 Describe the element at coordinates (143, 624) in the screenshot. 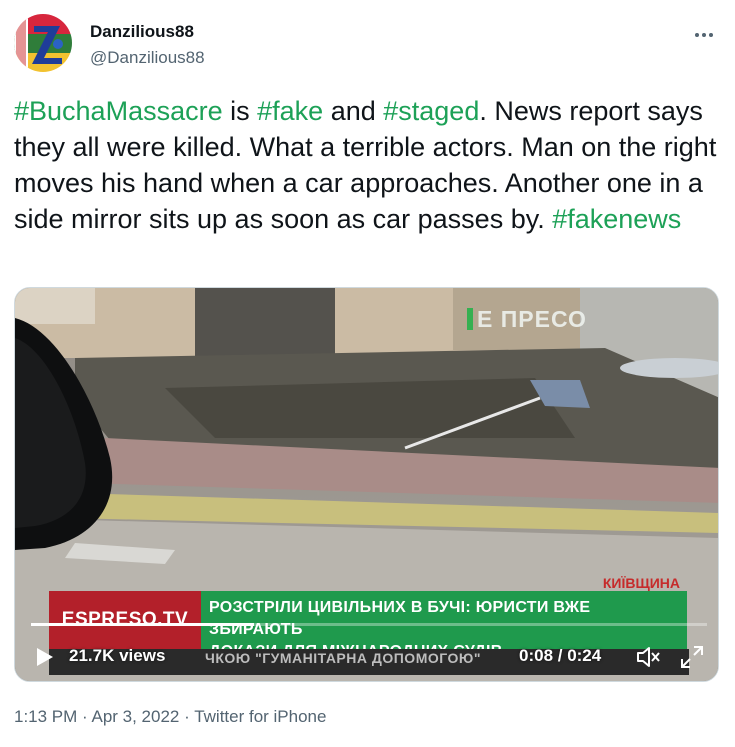

I see `video-progress-fill` at that location.